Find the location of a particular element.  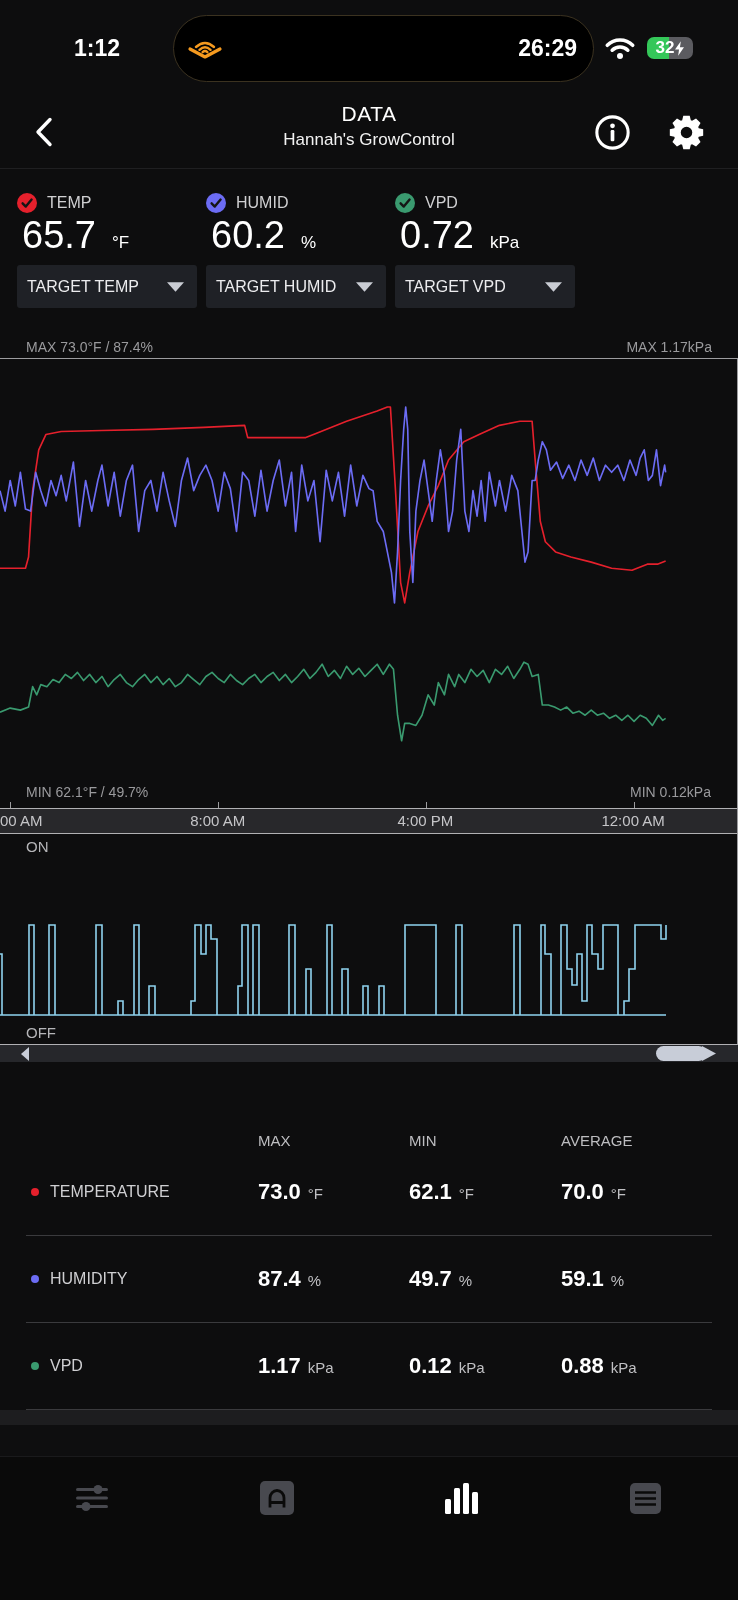

stat-value: 62.1 is located at coordinates (430, 1192).